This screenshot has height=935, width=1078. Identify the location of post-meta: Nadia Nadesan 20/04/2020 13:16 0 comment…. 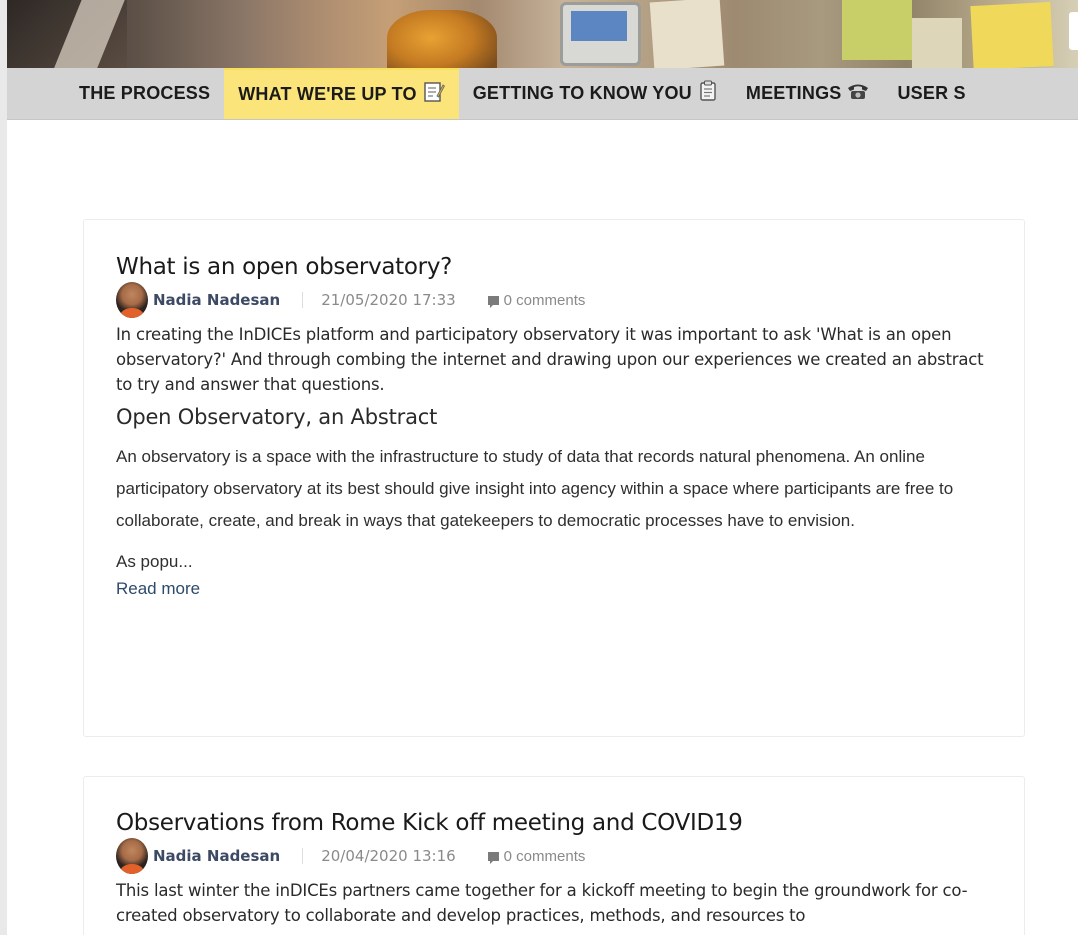
(554, 856).